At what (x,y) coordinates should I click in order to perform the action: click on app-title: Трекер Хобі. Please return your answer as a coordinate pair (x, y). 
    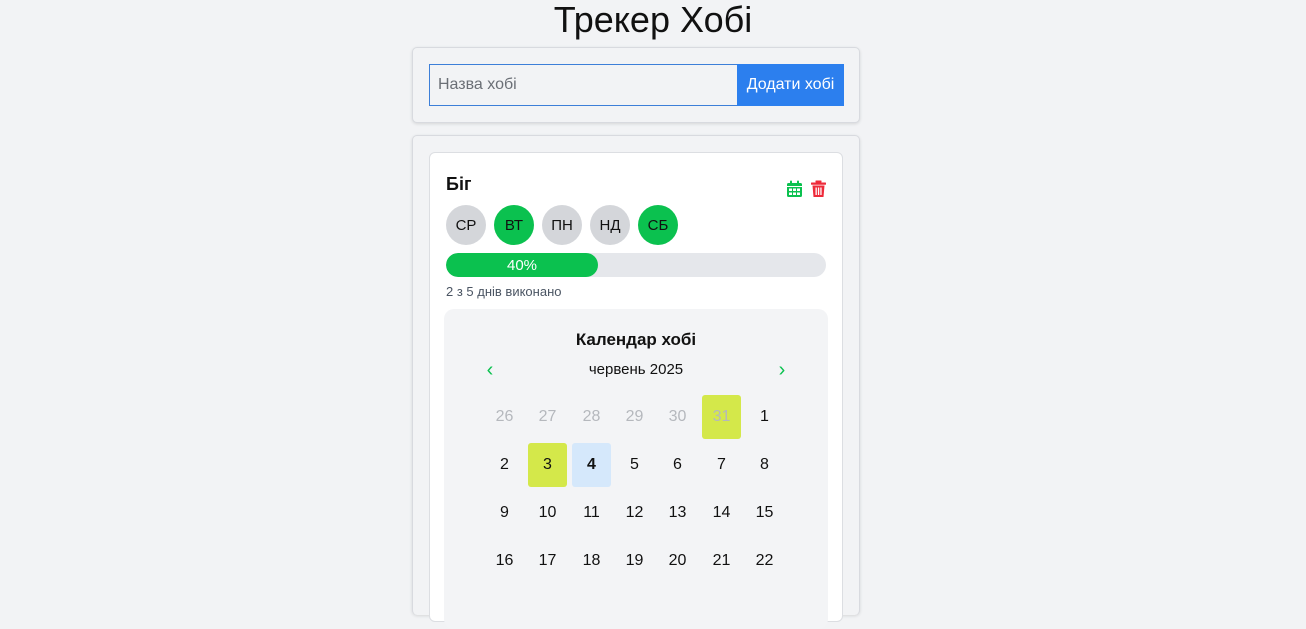
    Looking at the image, I should click on (653, 20).